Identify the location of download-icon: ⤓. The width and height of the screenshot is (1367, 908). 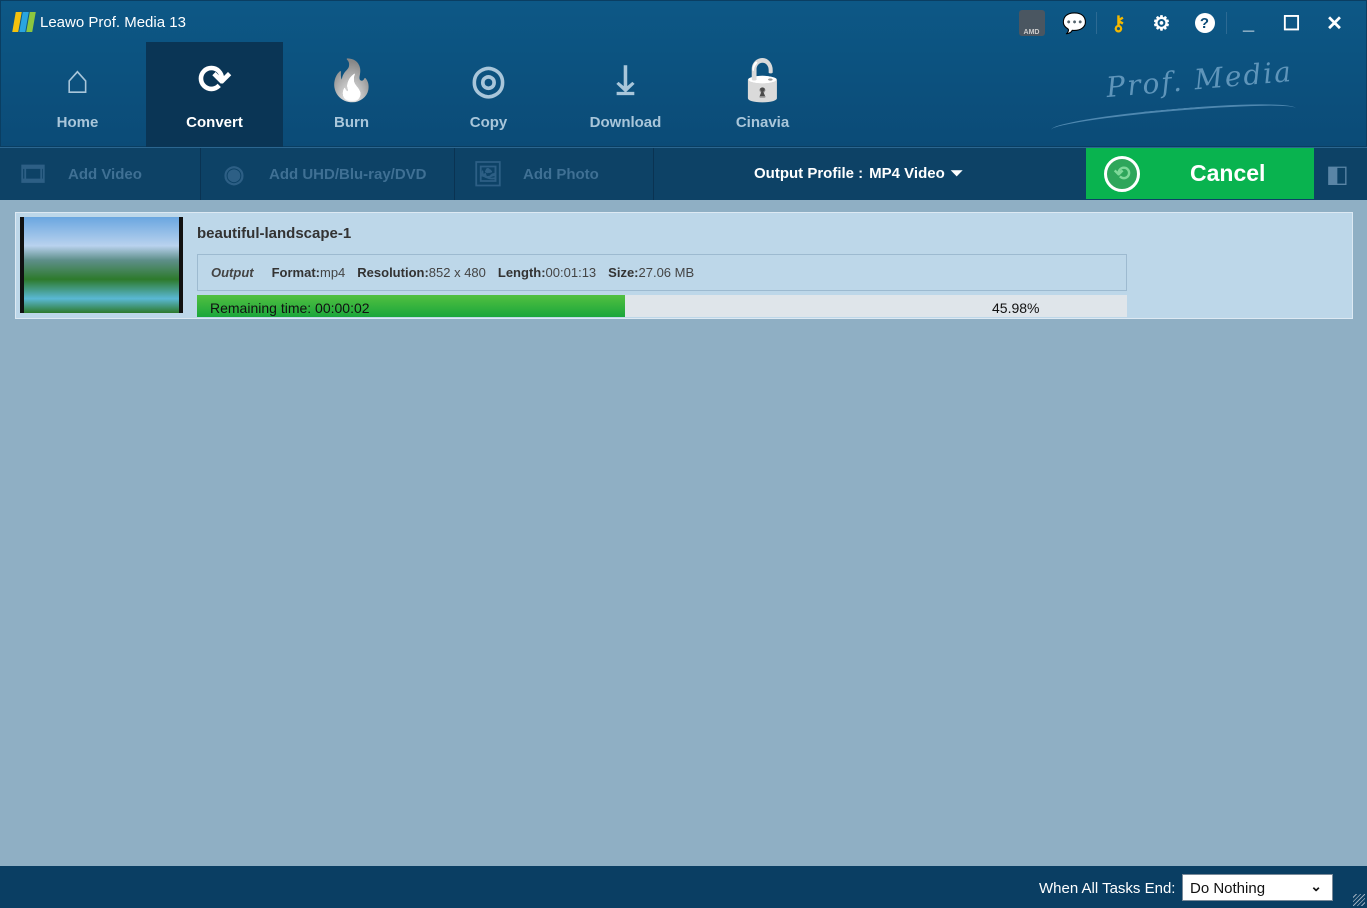
(625, 79).